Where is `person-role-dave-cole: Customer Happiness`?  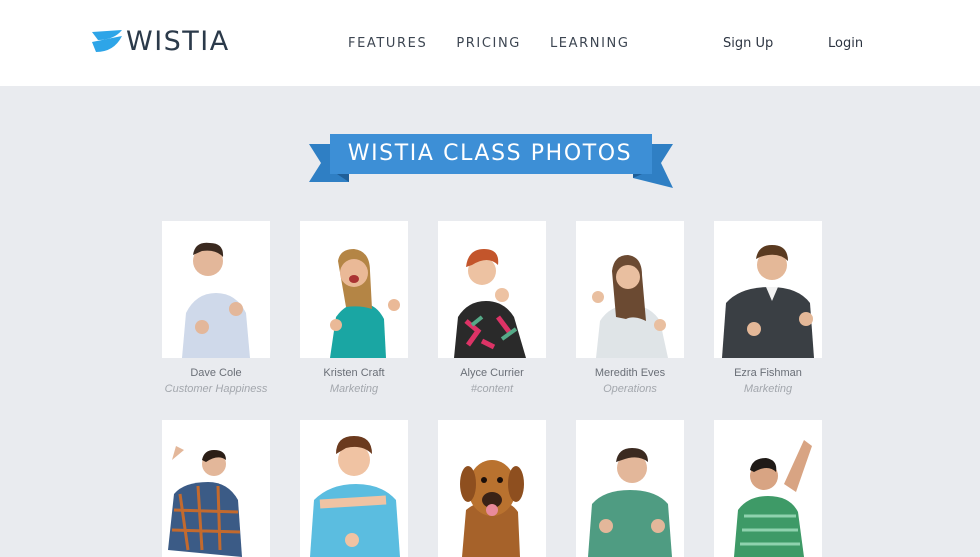
person-role-dave-cole: Customer Happiness is located at coordinates (216, 389).